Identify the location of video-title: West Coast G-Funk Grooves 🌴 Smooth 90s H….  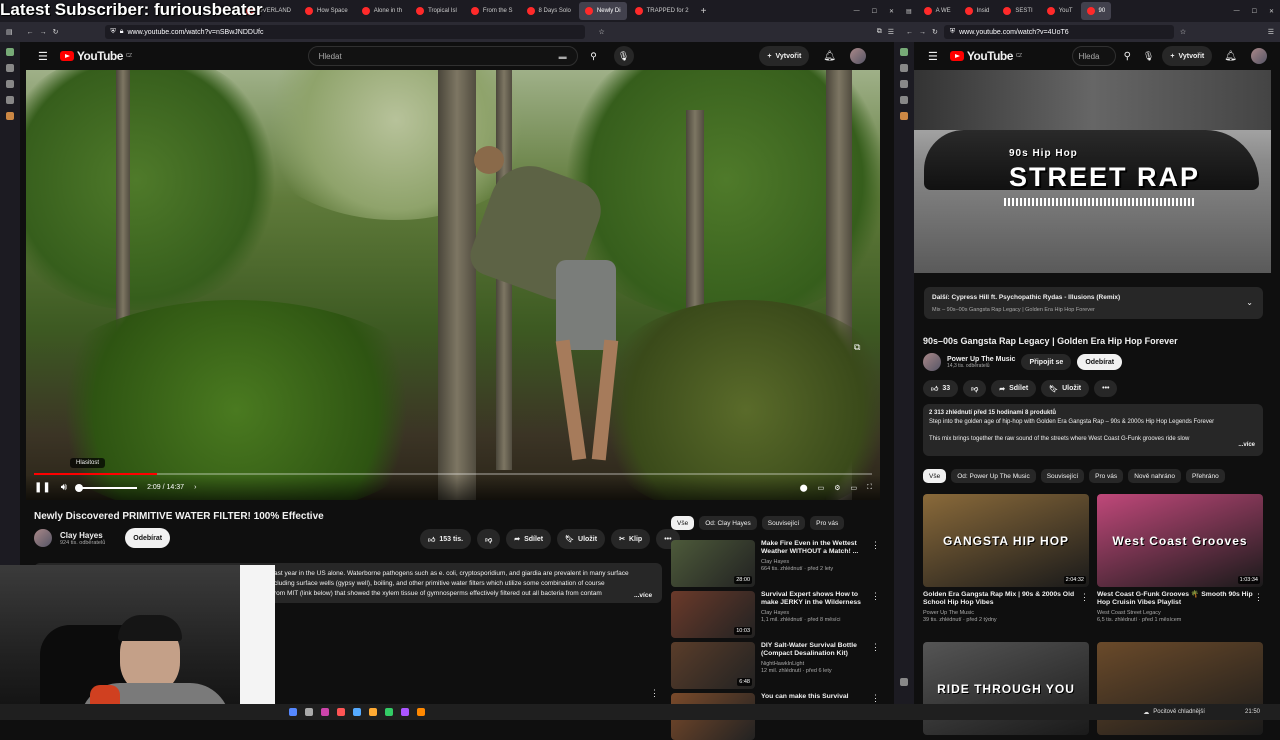
(1180, 599).